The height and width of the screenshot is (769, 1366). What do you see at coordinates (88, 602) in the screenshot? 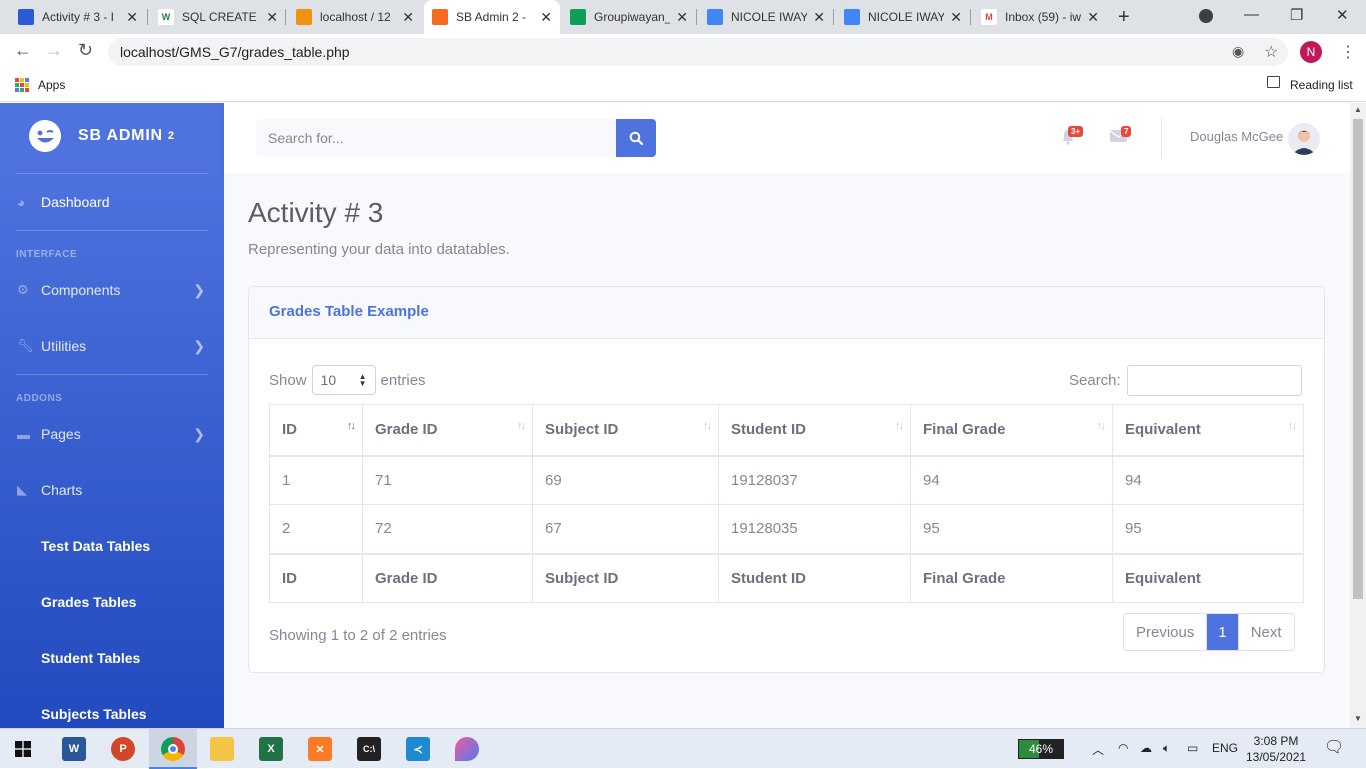
I see `sidebar-item-grades-tables: Grades Tables` at bounding box center [88, 602].